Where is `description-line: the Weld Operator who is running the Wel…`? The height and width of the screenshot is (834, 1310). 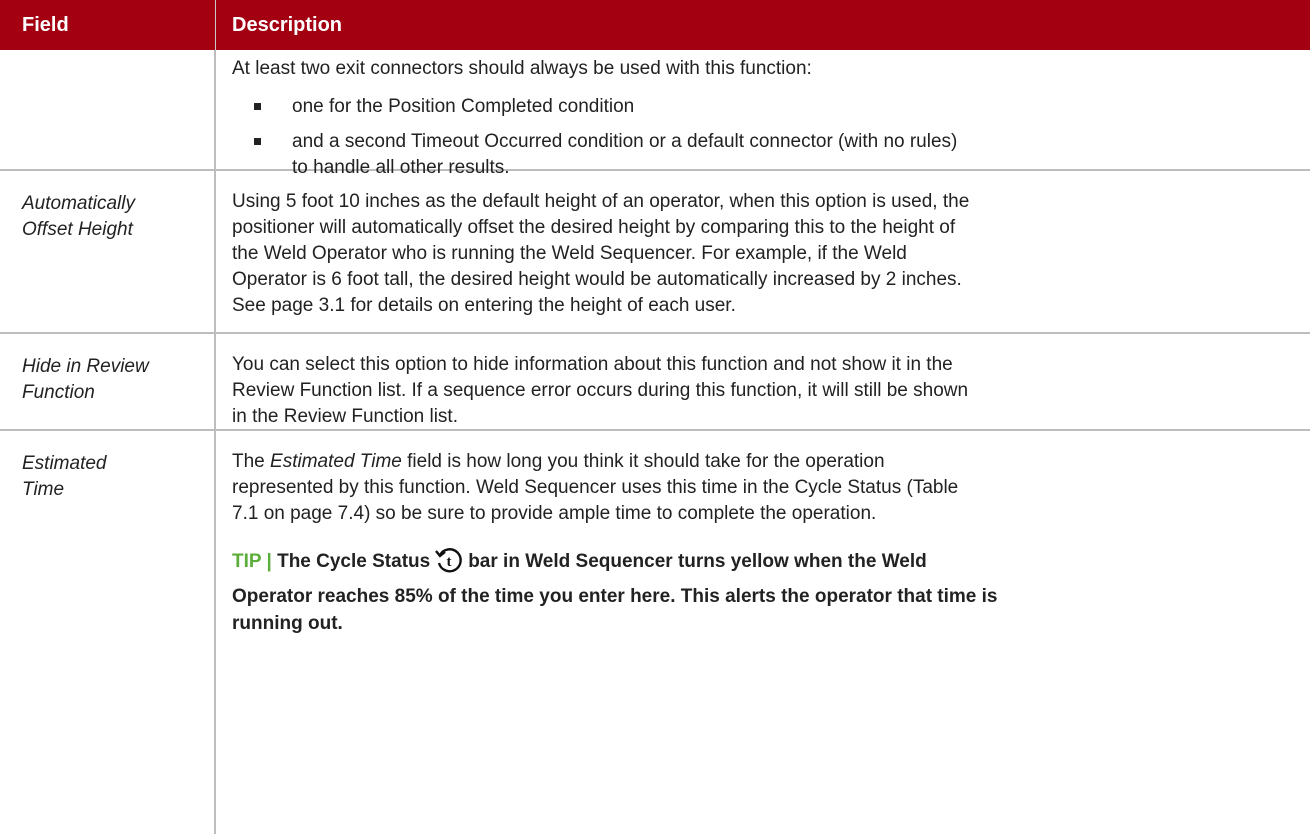 description-line: the Weld Operator who is running the Wel… is located at coordinates (569, 253).